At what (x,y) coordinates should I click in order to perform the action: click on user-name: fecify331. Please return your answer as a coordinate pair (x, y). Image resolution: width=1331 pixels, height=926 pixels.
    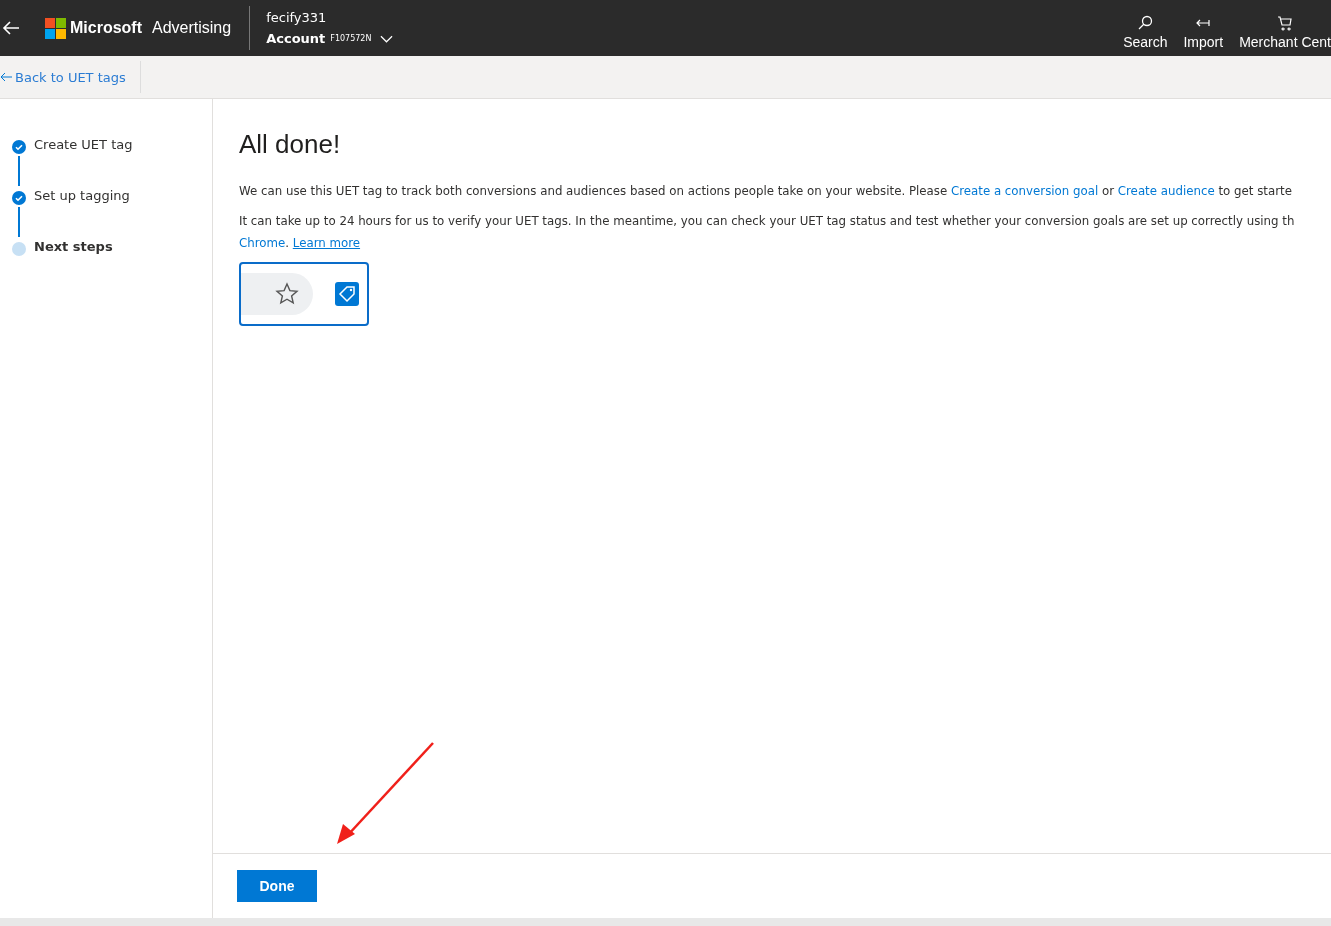
    Looking at the image, I should click on (297, 17).